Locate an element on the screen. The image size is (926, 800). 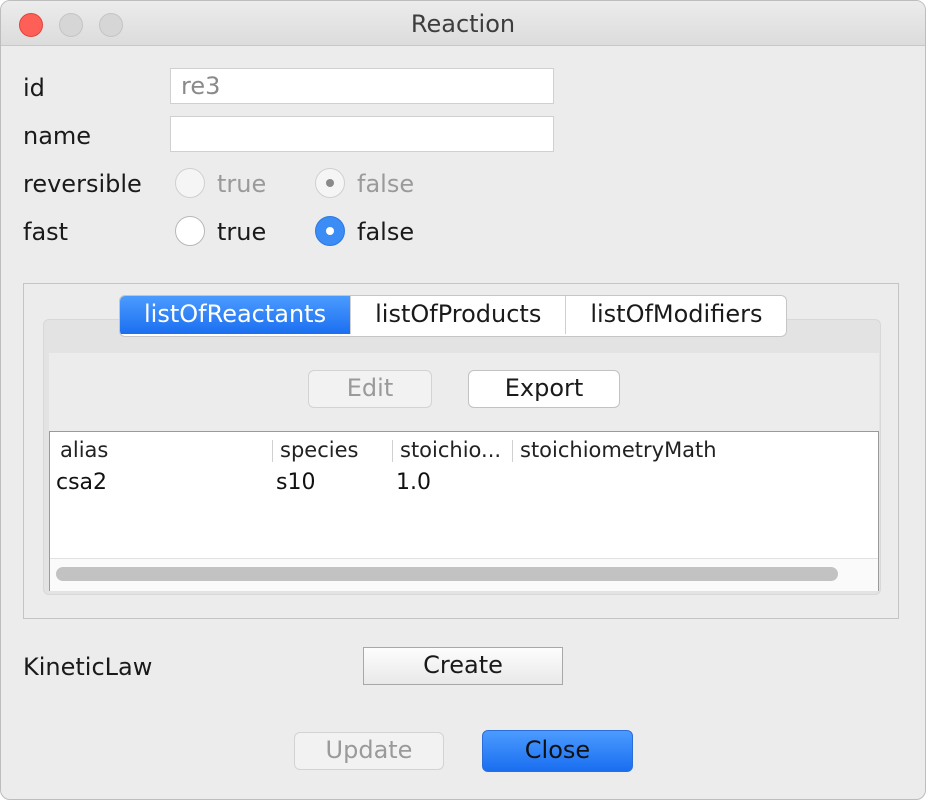
fast-true-label: true is located at coordinates (242, 232).